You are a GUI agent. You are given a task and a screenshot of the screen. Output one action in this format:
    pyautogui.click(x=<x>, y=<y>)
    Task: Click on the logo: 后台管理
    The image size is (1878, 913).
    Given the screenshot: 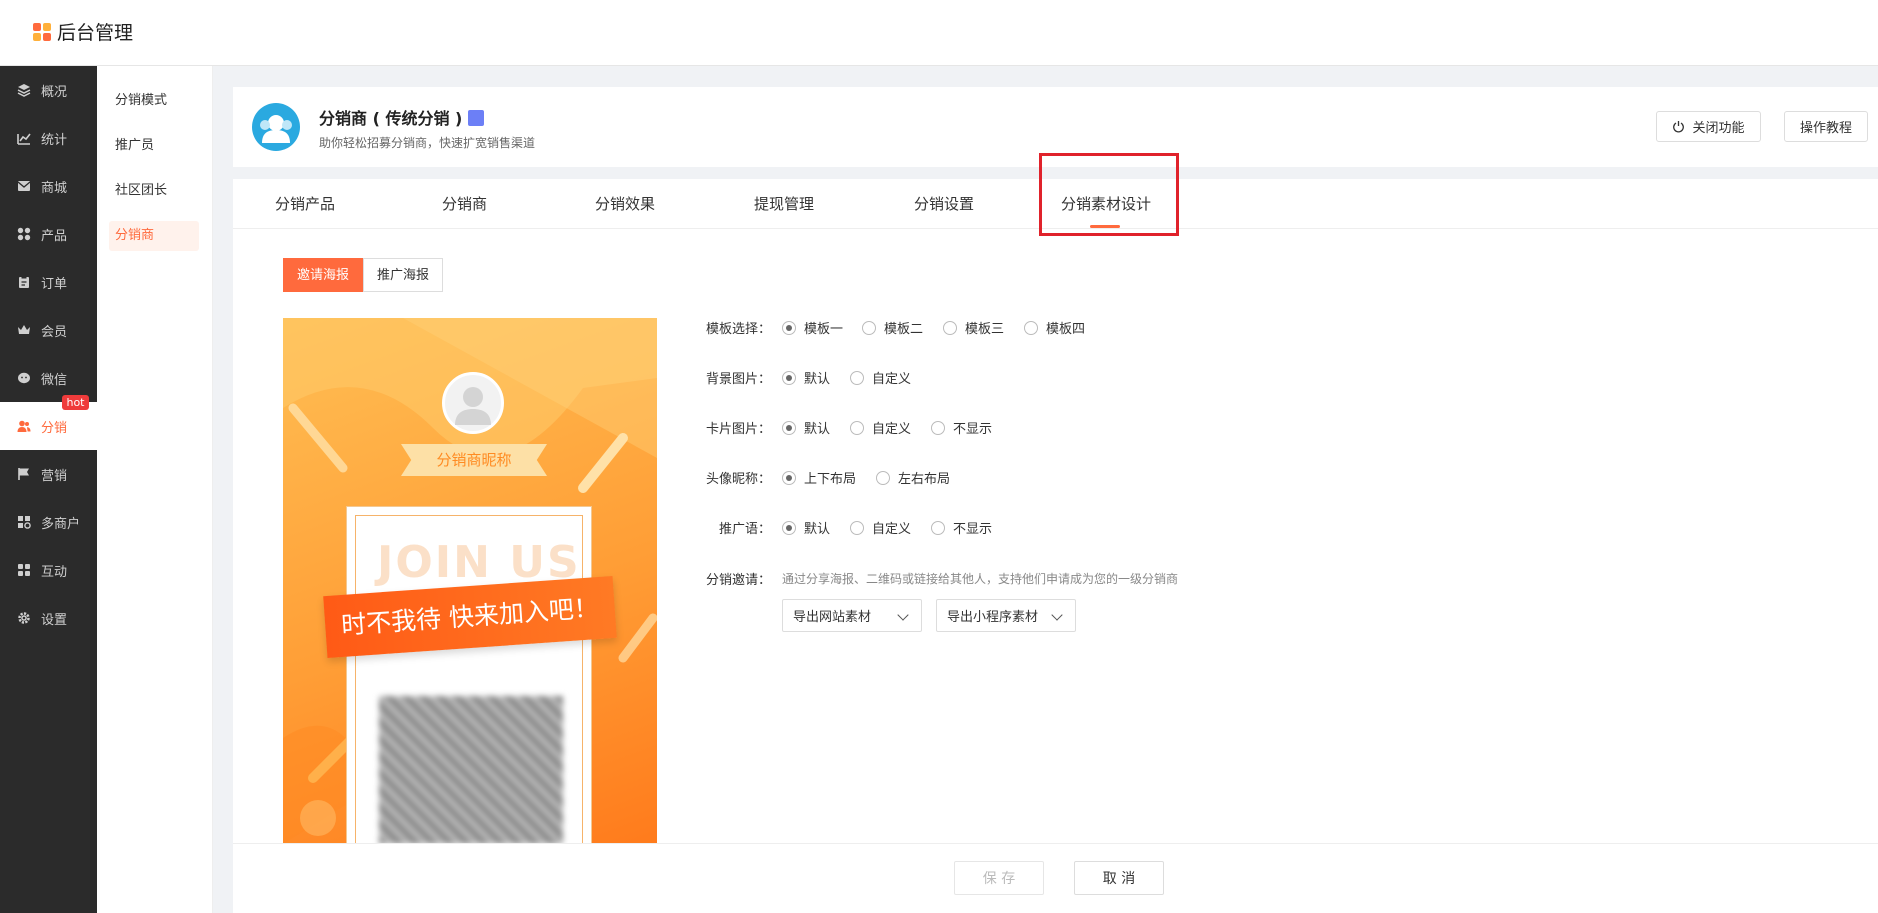 What is the action you would take?
    pyautogui.click(x=83, y=31)
    